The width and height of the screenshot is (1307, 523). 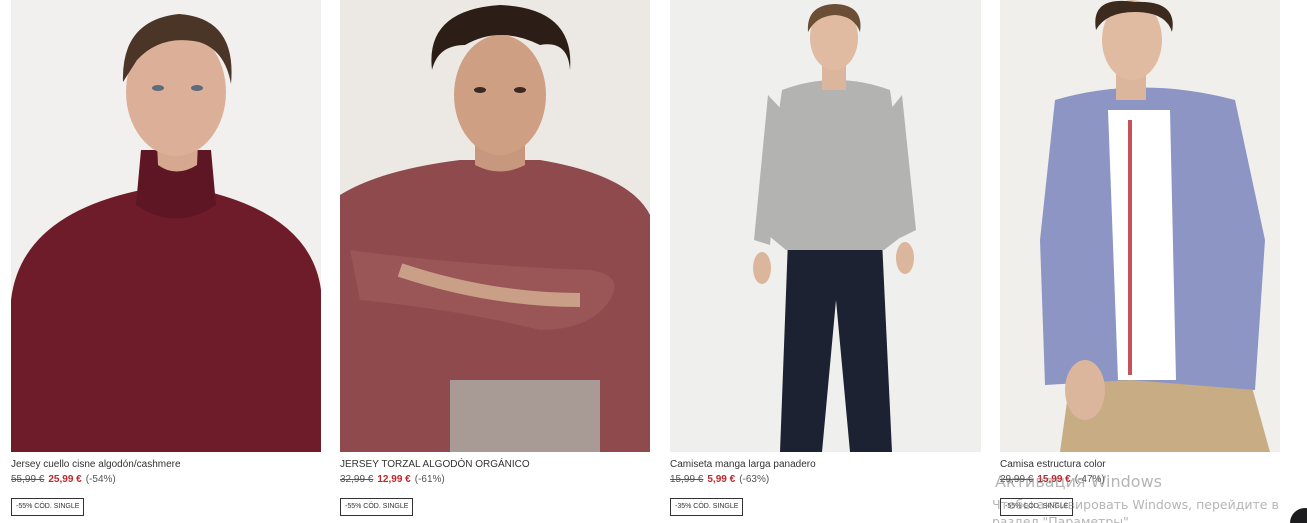 I want to click on sale-price: 15,99 €, so click(x=1054, y=479).